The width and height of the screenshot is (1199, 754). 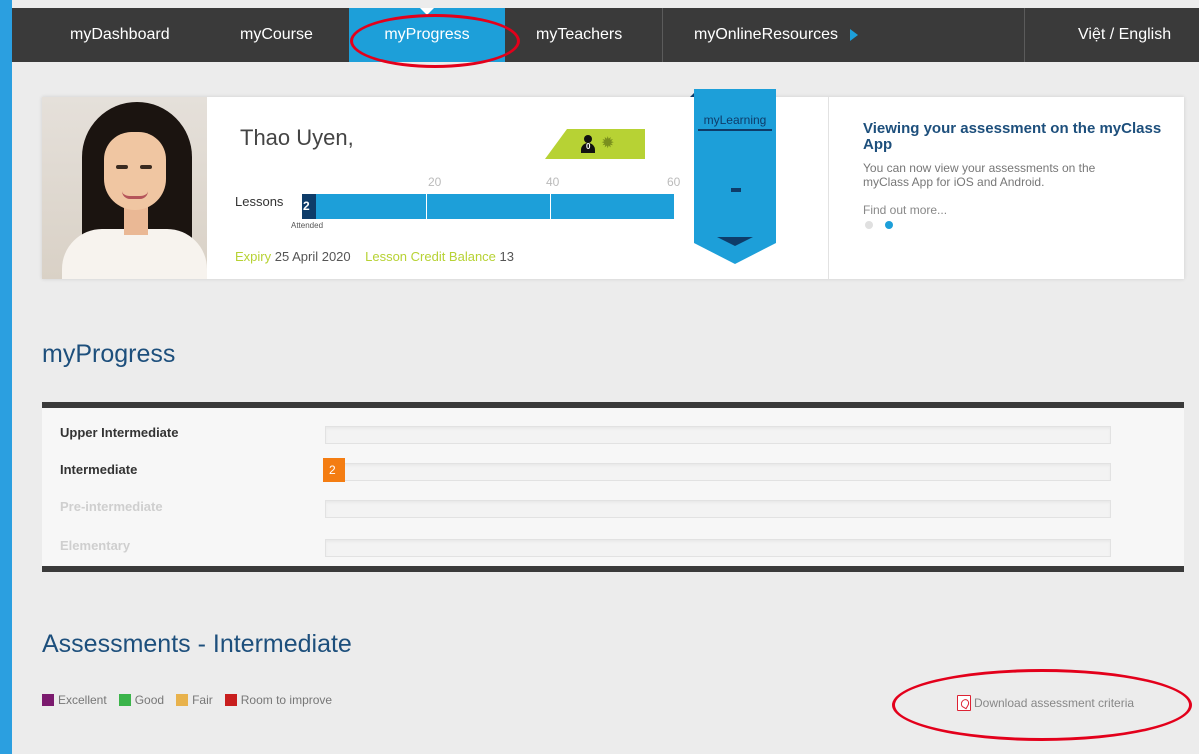 I want to click on lessons-scale-tick: 40, so click(x=553, y=182).